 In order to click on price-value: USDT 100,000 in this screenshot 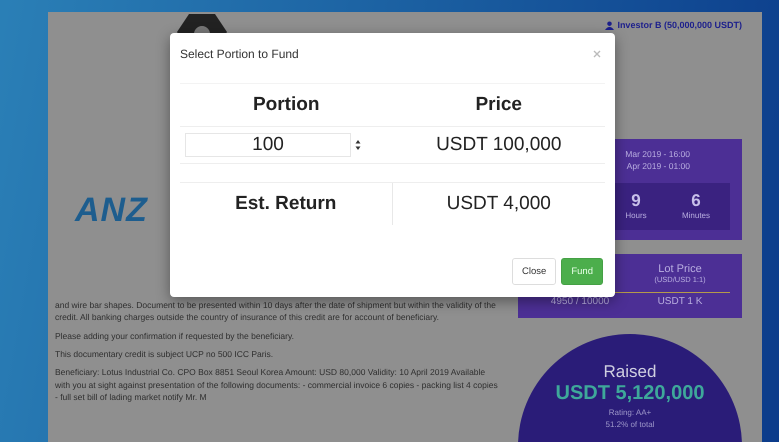, I will do `click(498, 145)`.